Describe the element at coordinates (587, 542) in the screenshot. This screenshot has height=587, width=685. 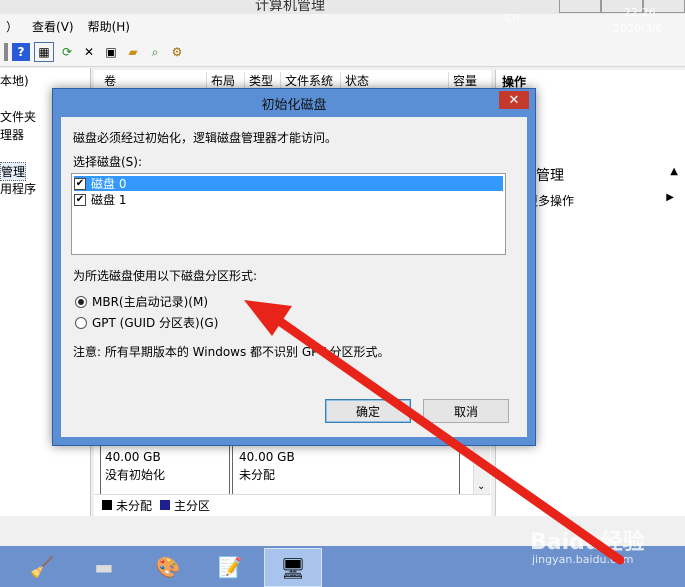
I see `watermark-brand: Baidu经验` at that location.